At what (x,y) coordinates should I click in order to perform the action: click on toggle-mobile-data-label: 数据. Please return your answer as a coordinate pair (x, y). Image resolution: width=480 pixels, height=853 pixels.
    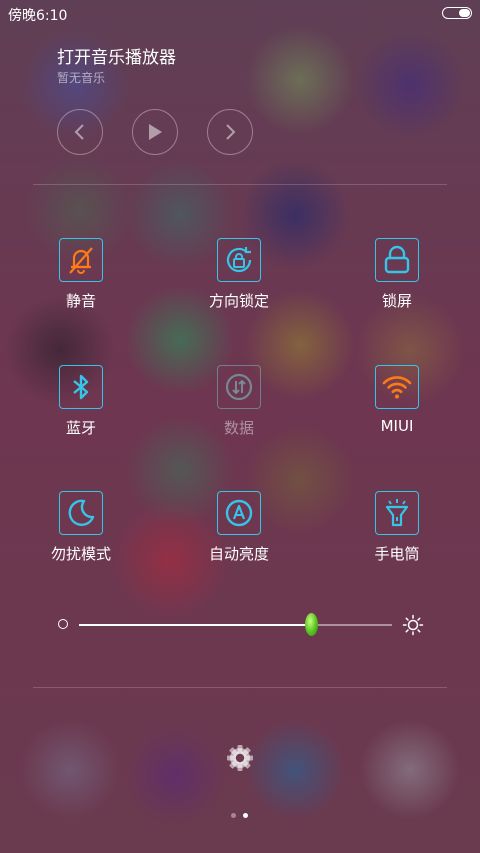
    Looking at the image, I should click on (238, 428).